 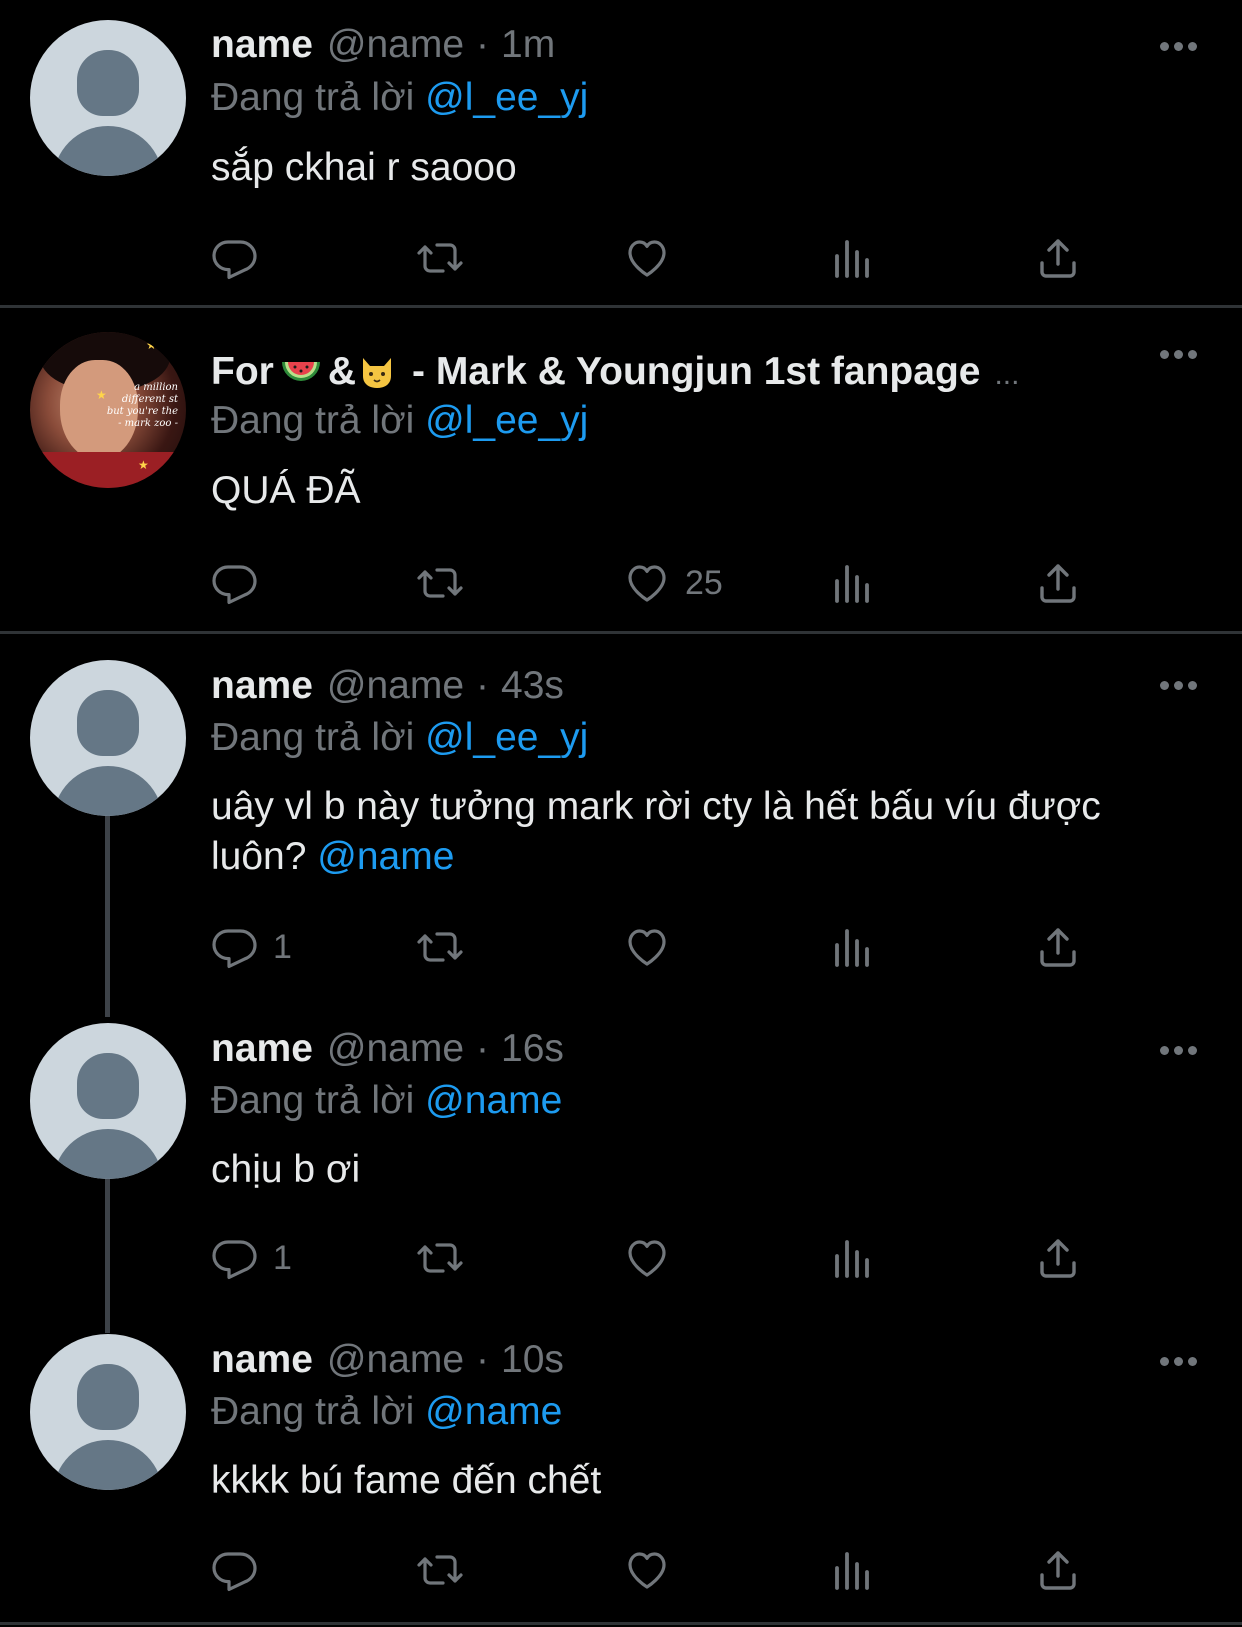 I want to click on text-mention: @name, so click(x=385, y=856).